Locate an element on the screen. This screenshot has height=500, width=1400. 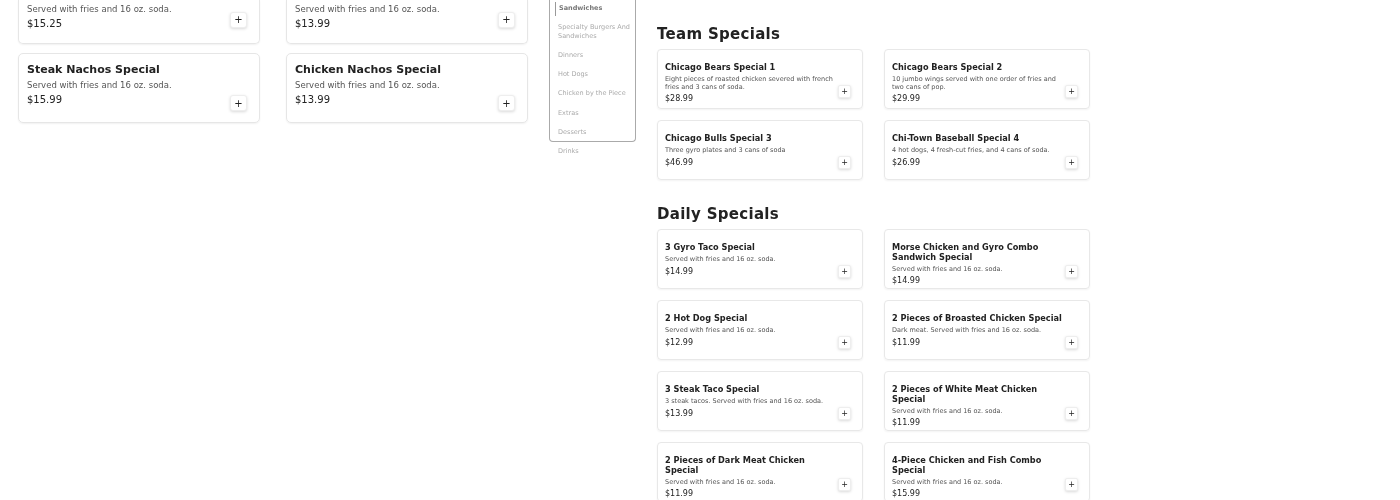
item-name: 2 Pieces of Broasted Chicken Special is located at coordinates (977, 319).